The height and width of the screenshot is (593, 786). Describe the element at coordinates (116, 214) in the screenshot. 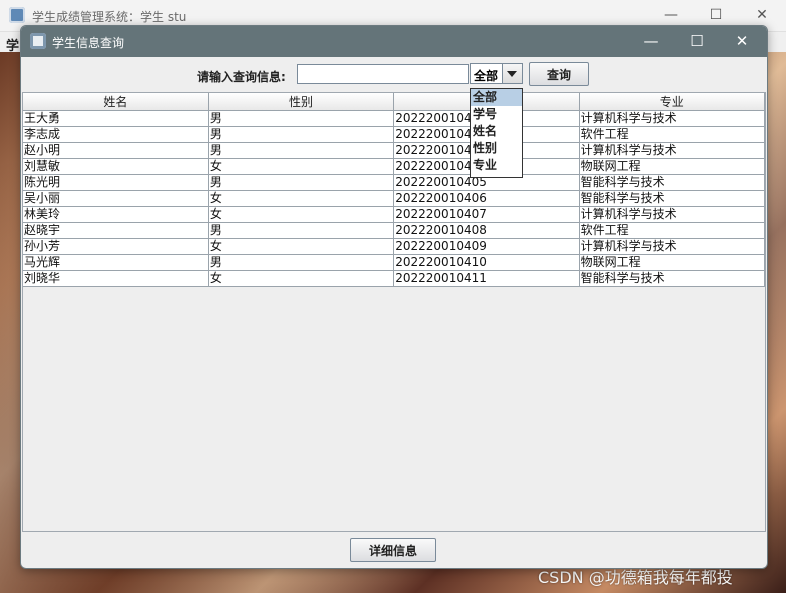

I see `table-cell-name: 林美玲` at that location.